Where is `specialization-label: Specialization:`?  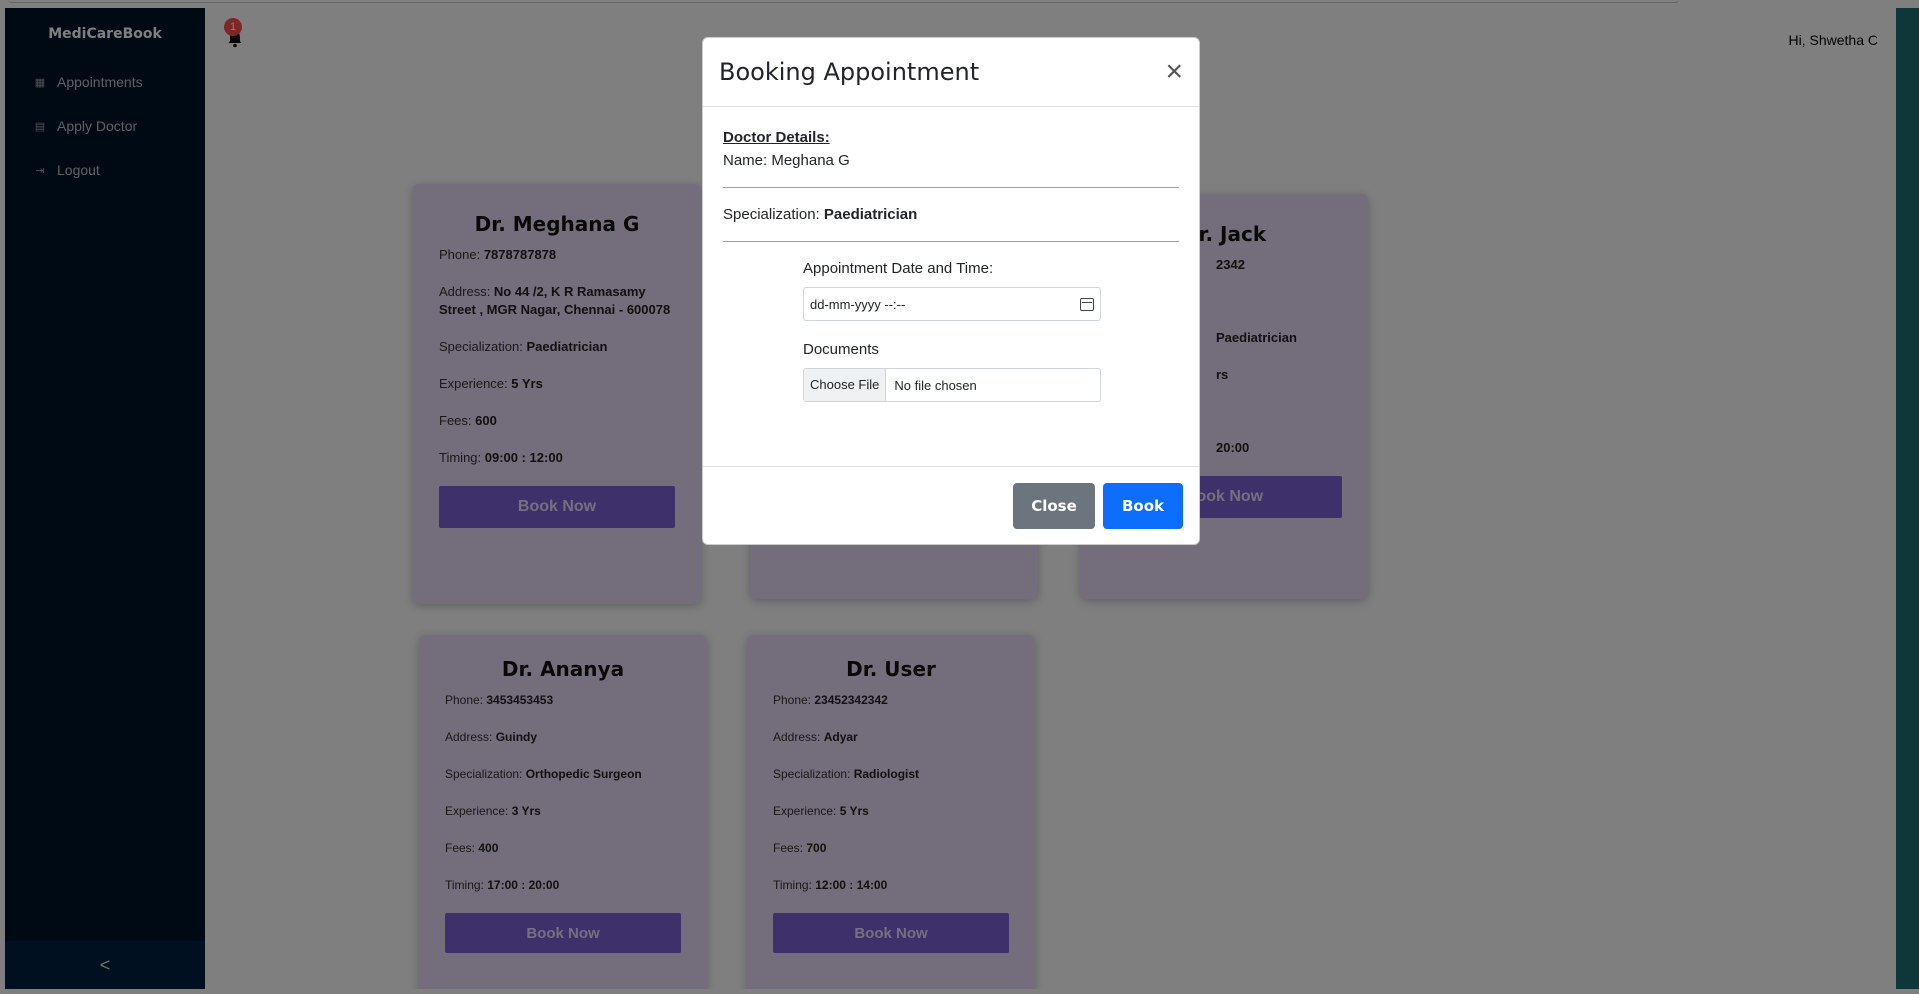
specialization-label: Specialization: is located at coordinates (773, 214).